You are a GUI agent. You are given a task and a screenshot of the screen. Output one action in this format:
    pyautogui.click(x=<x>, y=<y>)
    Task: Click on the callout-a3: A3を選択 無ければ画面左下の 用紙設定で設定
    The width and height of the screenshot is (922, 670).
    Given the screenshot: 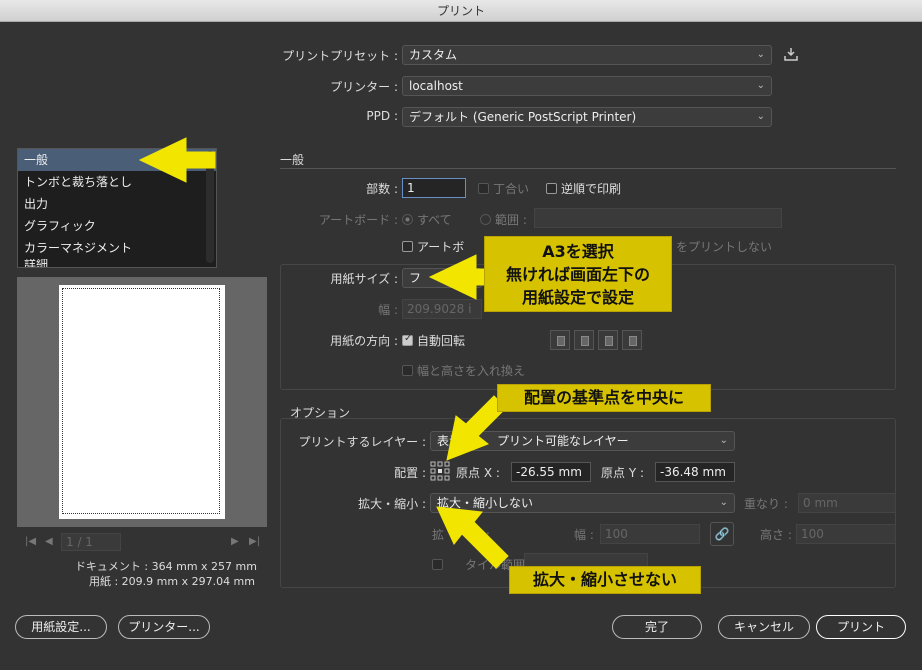 What is the action you would take?
    pyautogui.click(x=578, y=274)
    